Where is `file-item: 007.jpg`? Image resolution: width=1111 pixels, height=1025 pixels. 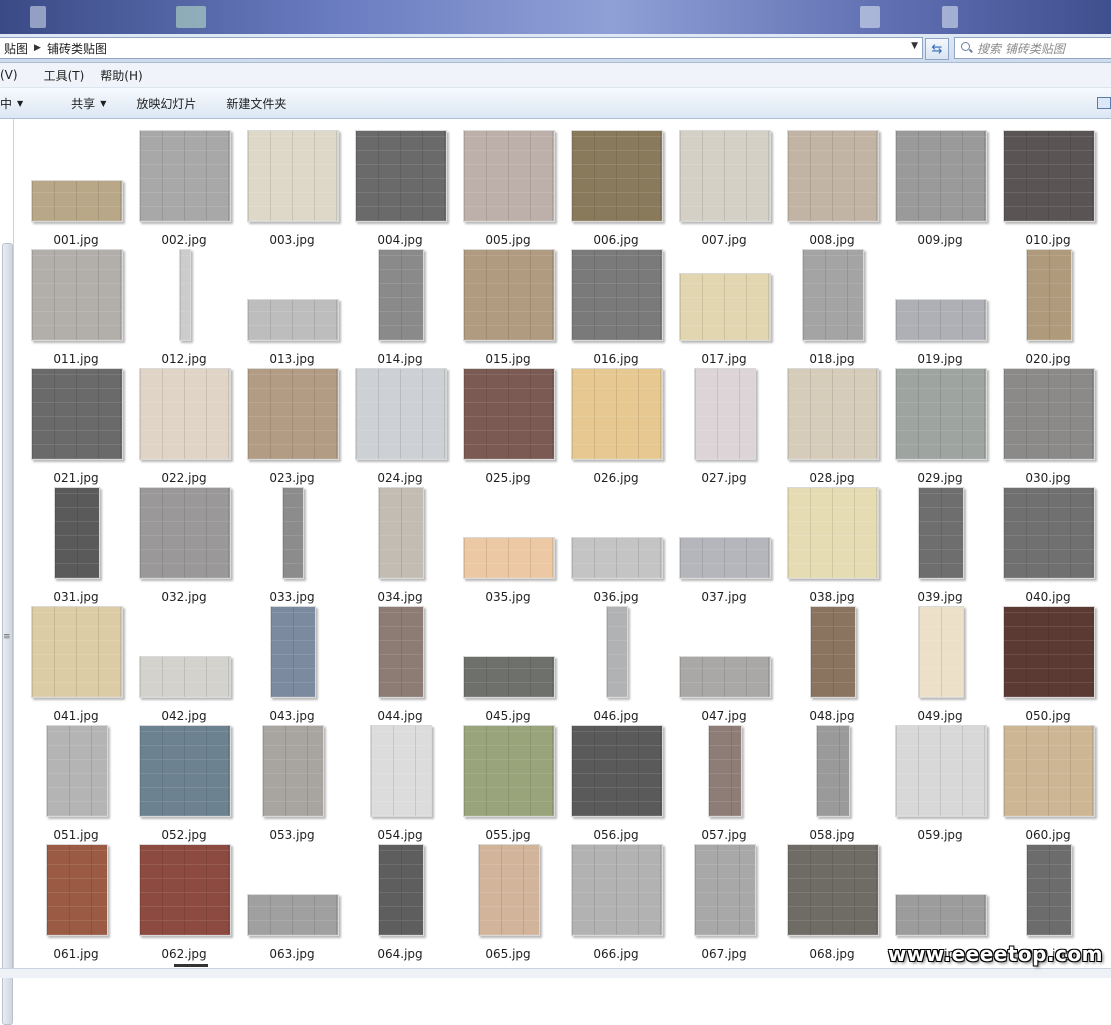 file-item: 007.jpg is located at coordinates (724, 187).